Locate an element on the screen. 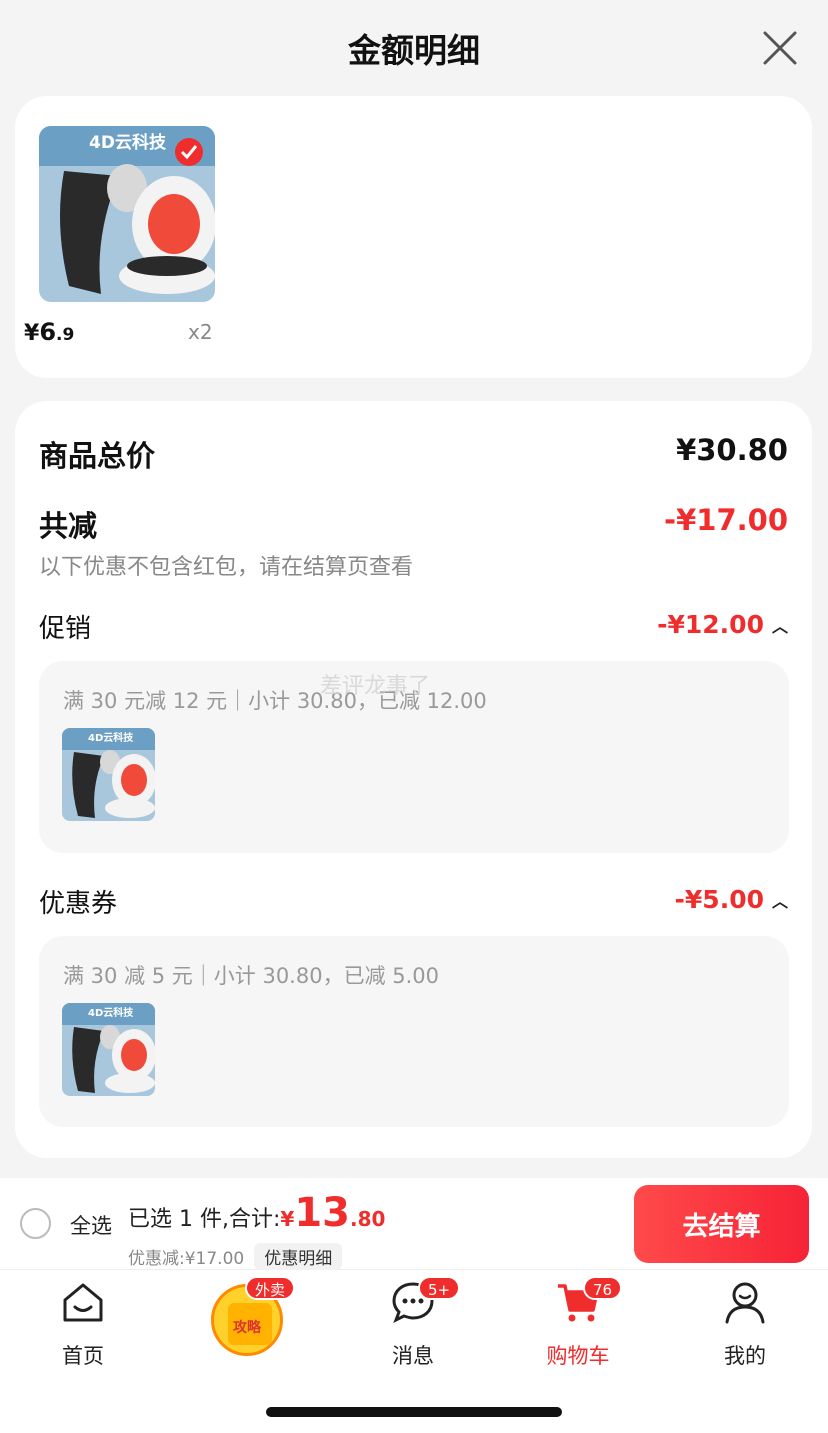  price-symbol: ¥ is located at coordinates (32, 333).